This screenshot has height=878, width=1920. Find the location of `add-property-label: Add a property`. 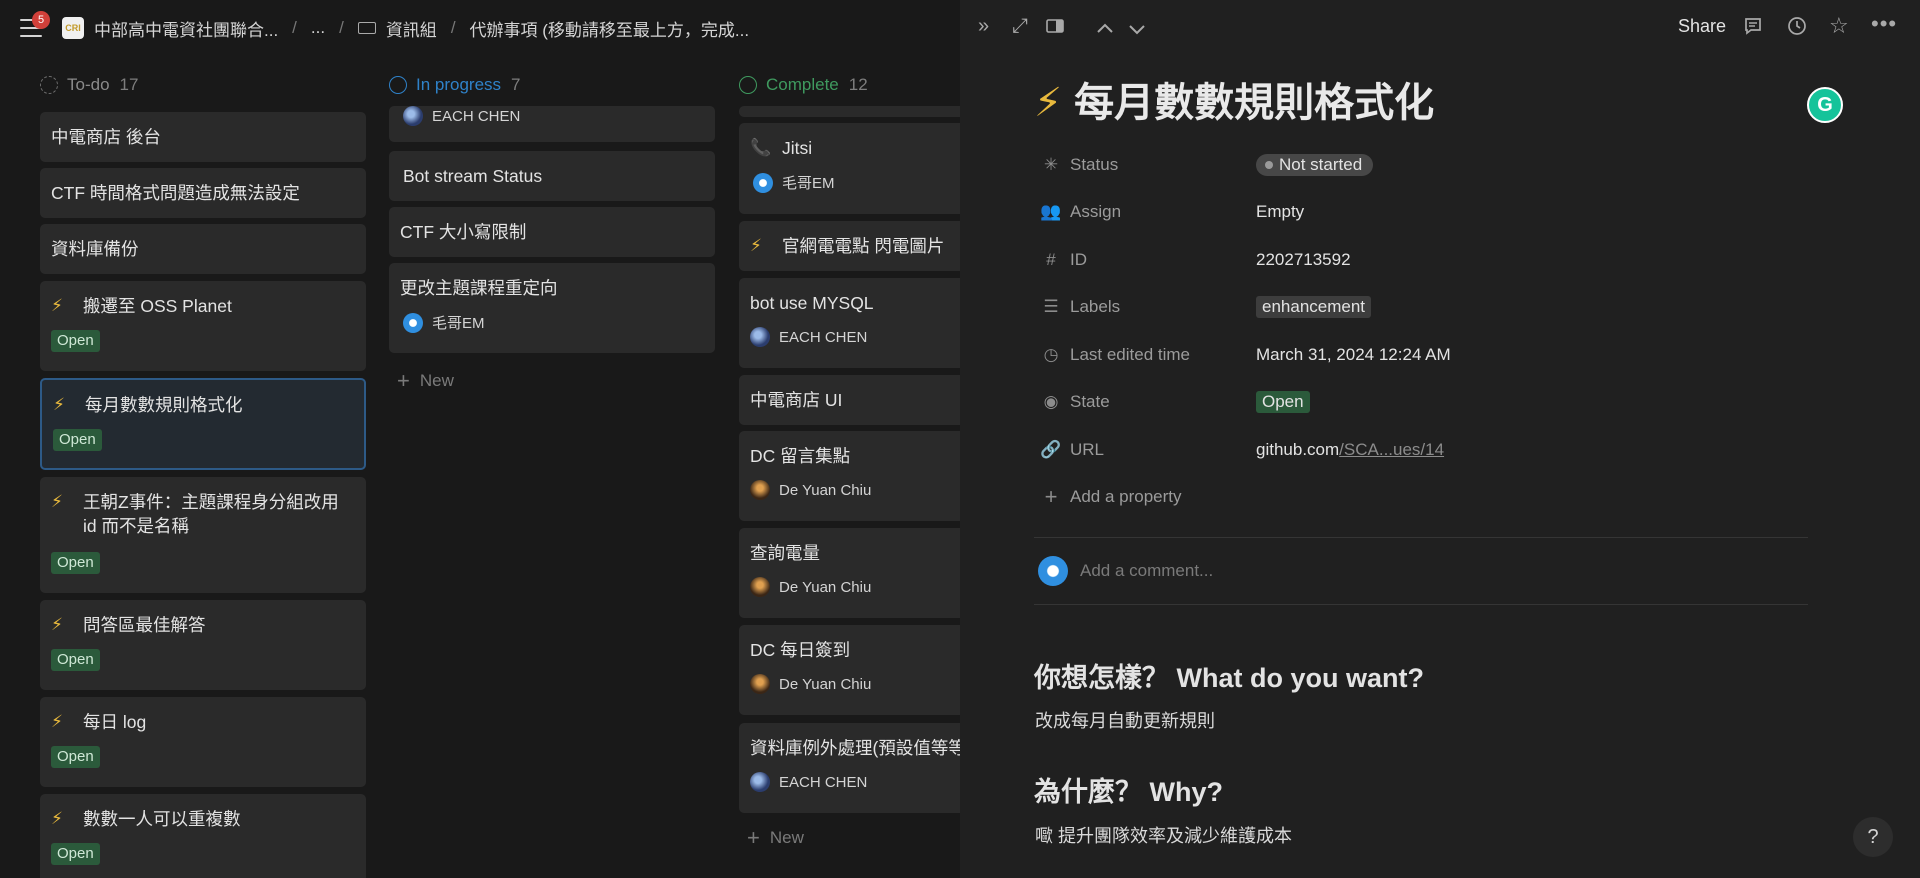

add-property-label: Add a property is located at coordinates (1126, 496).